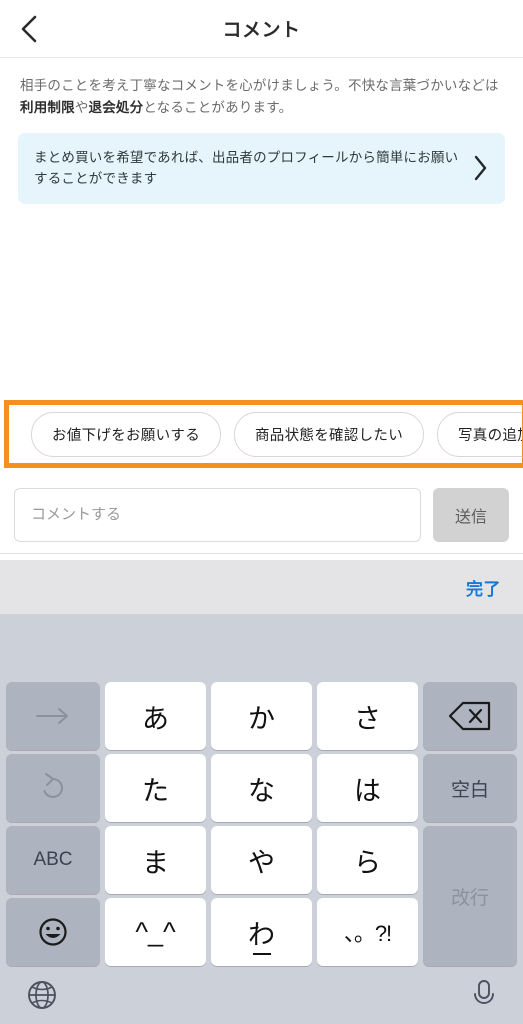  I want to click on smiley-face-icon, so click(53, 932).